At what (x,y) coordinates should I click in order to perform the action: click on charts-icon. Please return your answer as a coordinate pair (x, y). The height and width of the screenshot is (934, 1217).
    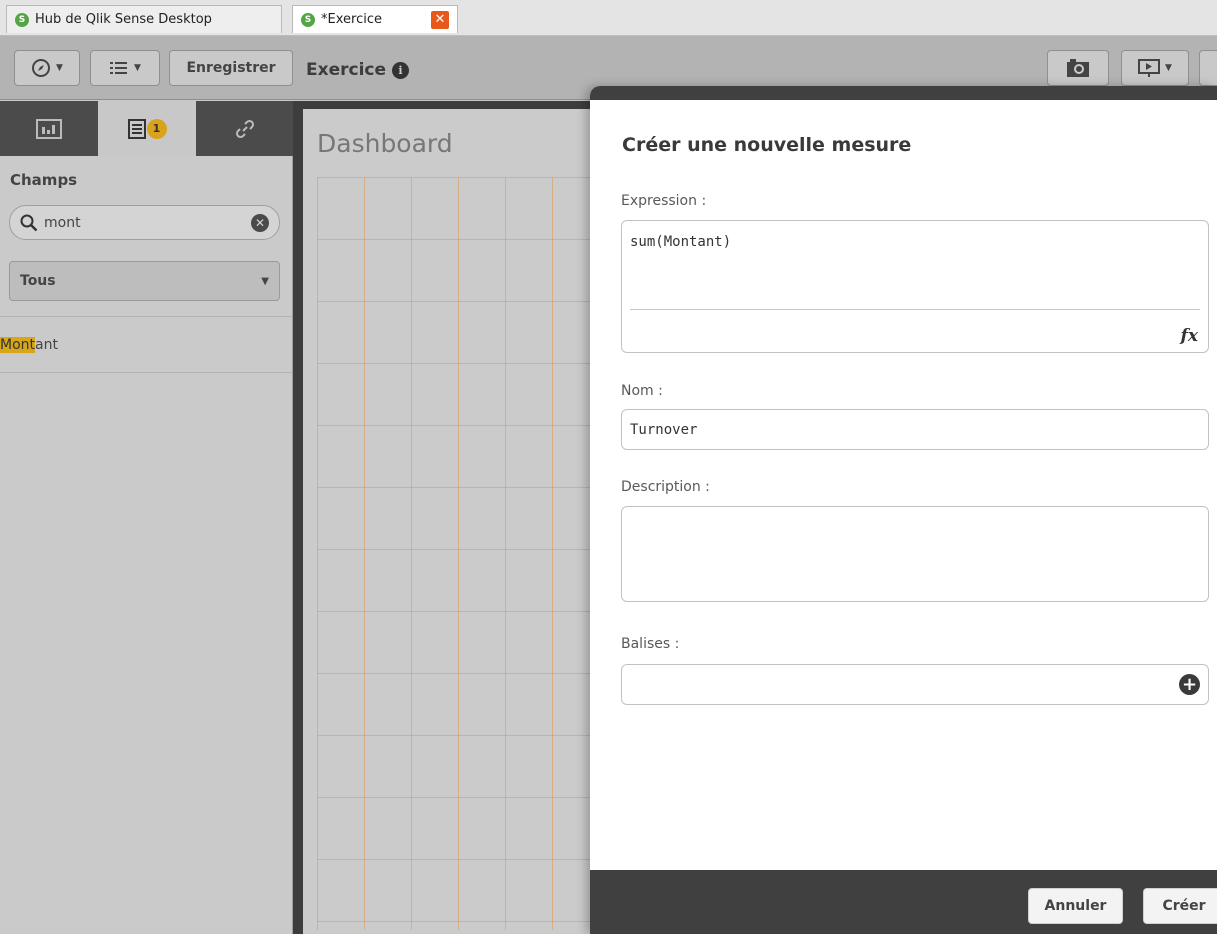
    Looking at the image, I should click on (49, 128).